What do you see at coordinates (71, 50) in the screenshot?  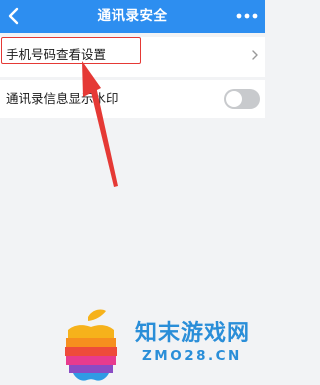 I see `highlight-box` at bounding box center [71, 50].